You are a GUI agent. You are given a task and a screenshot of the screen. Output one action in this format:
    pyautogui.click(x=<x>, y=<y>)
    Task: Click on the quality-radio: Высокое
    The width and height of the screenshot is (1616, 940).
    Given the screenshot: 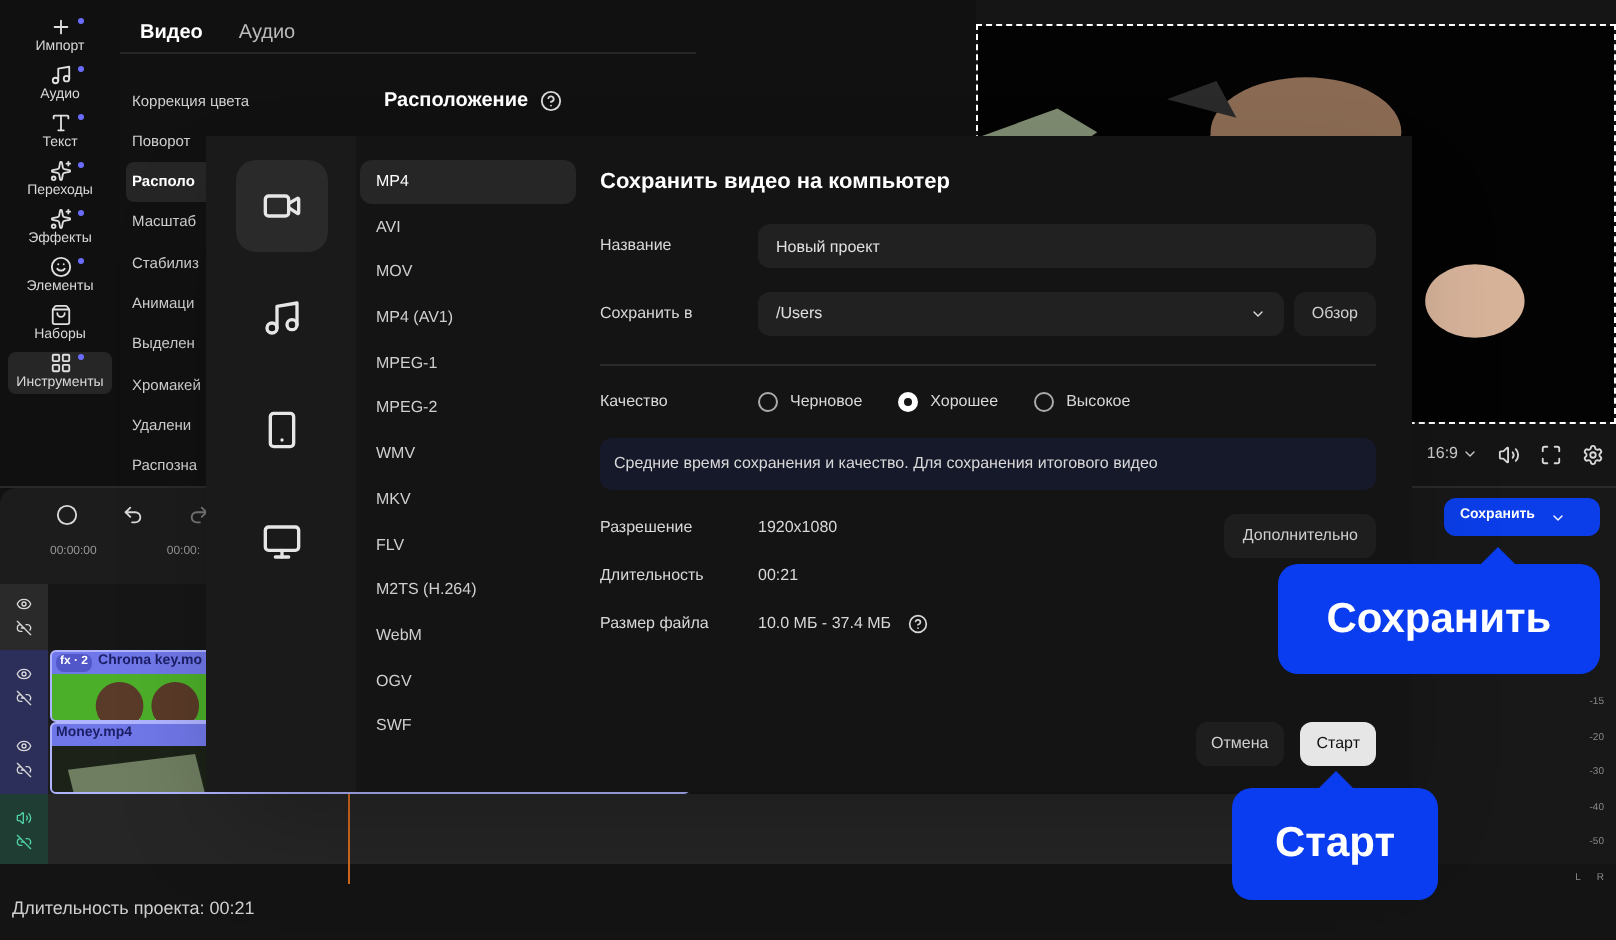 What is the action you would take?
    pyautogui.click(x=1082, y=402)
    